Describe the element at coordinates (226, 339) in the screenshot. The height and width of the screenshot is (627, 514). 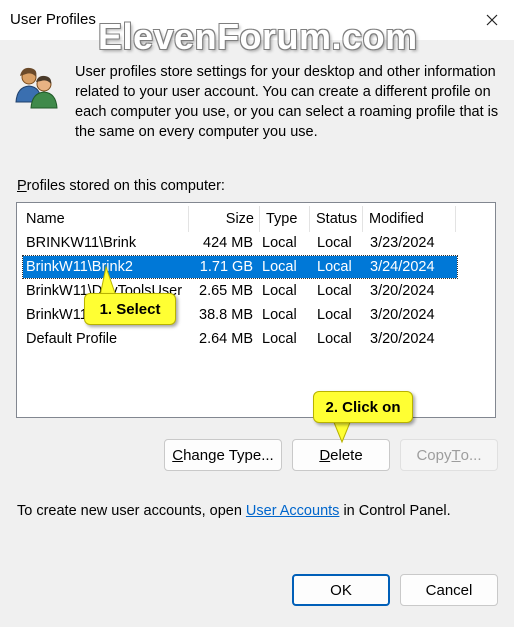
I see `profile-size: 2.64 MB` at that location.